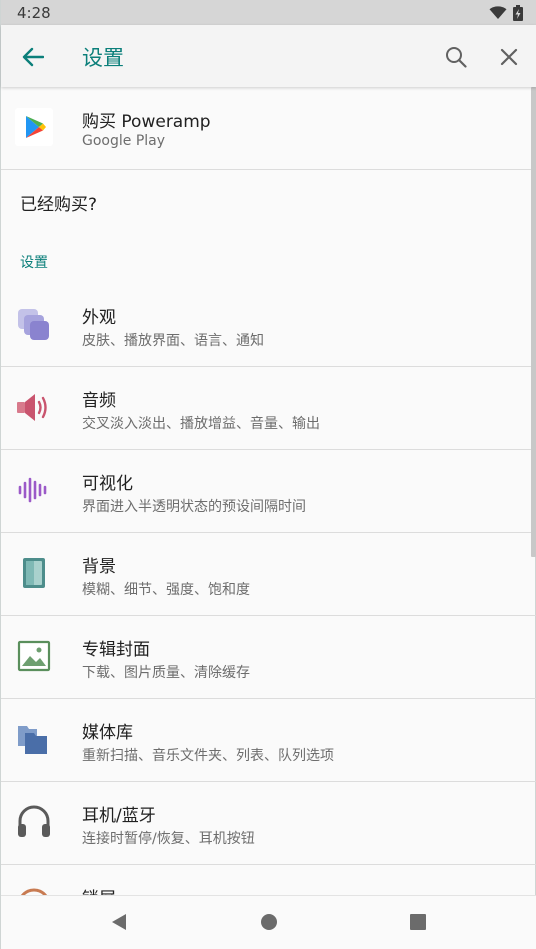 Image resolution: width=536 pixels, height=949 pixels. Describe the element at coordinates (124, 141) in the screenshot. I see `purchase-subtitle: Google Play` at that location.